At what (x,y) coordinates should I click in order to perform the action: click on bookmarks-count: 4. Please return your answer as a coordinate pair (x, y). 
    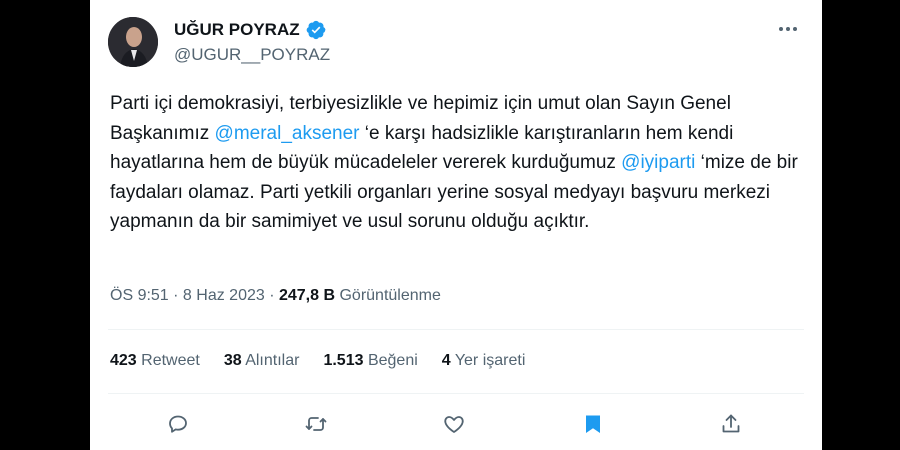
    Looking at the image, I should click on (446, 360).